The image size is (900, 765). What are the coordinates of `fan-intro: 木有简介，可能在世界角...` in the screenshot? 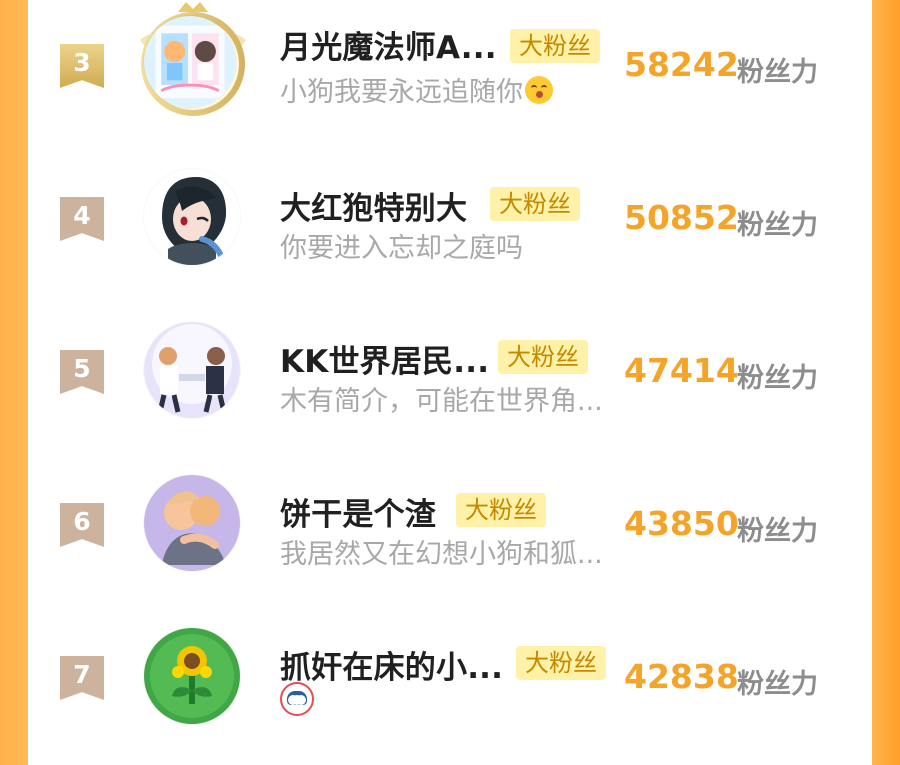 It's located at (441, 401).